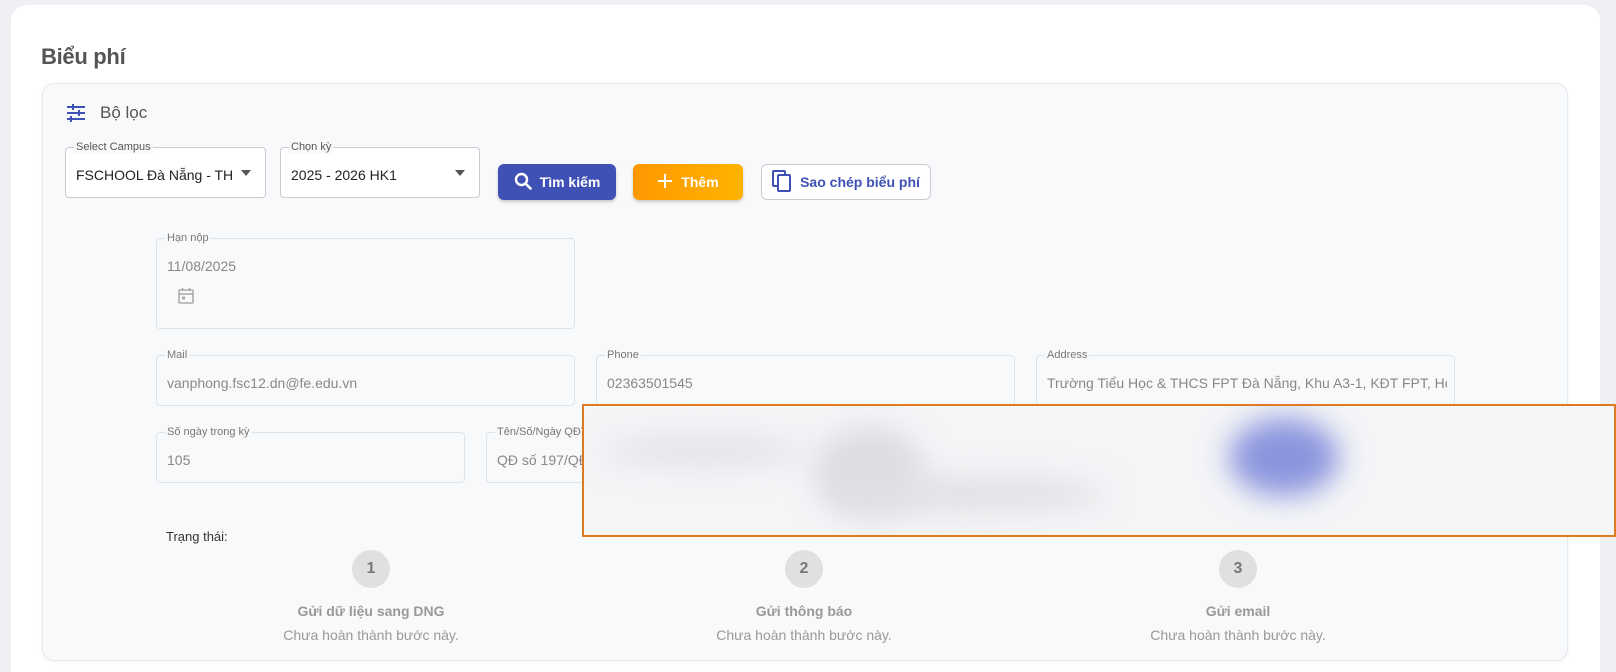  Describe the element at coordinates (542, 432) in the screenshot. I see `decision-label: Tên/Số/Ngày QĐT` at that location.